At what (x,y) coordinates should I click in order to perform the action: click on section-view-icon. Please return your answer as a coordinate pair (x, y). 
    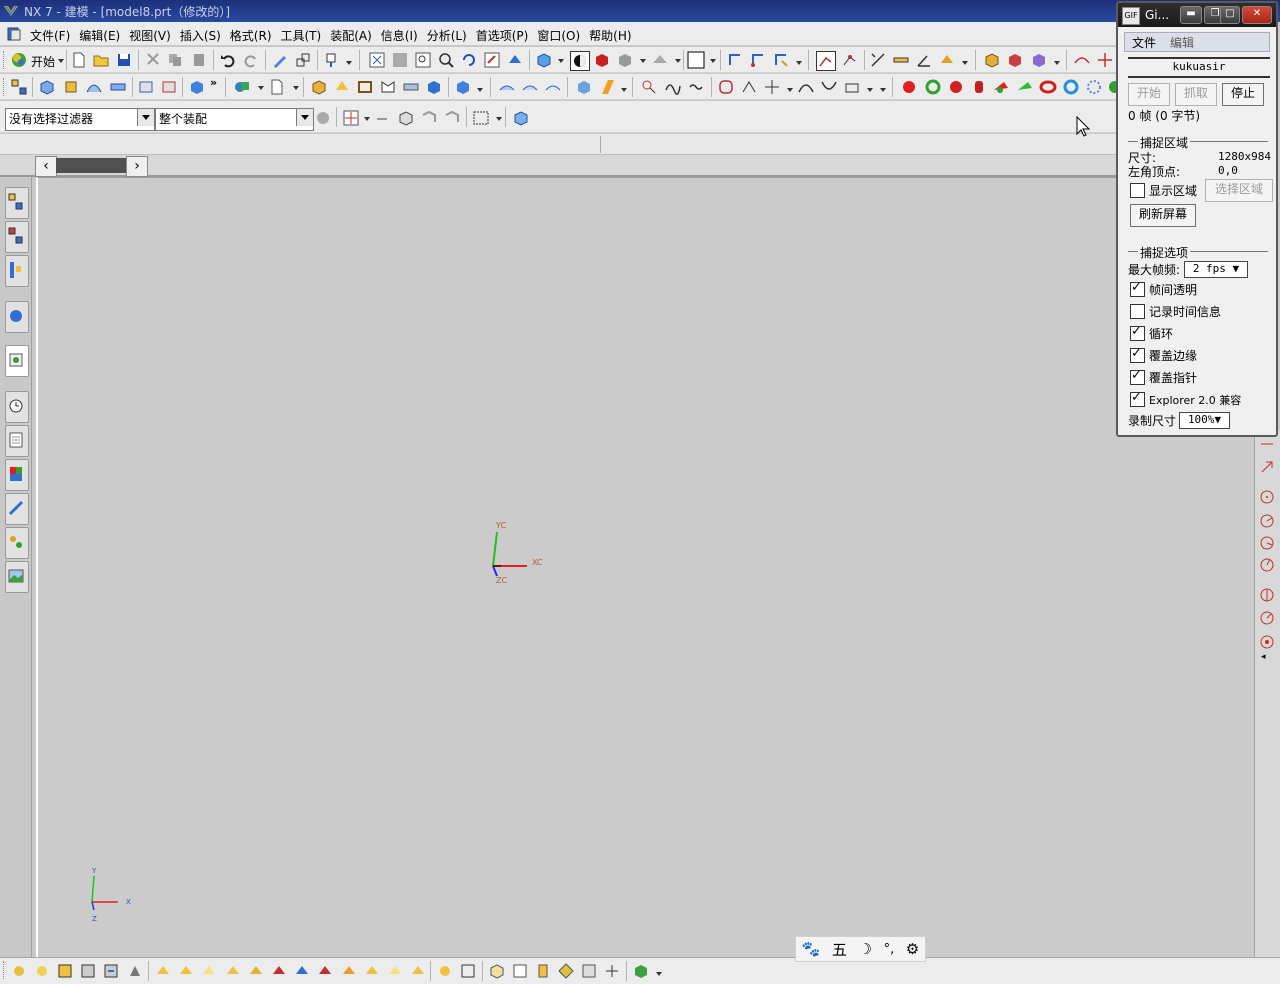
    Looking at the image, I should click on (660, 60).